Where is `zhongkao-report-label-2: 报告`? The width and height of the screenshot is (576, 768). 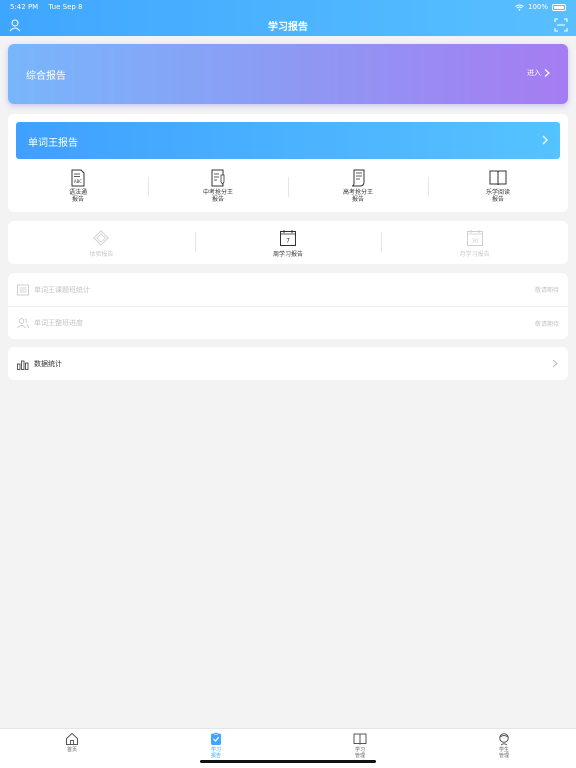
zhongkao-report-label-2: 报告 is located at coordinates (217, 199).